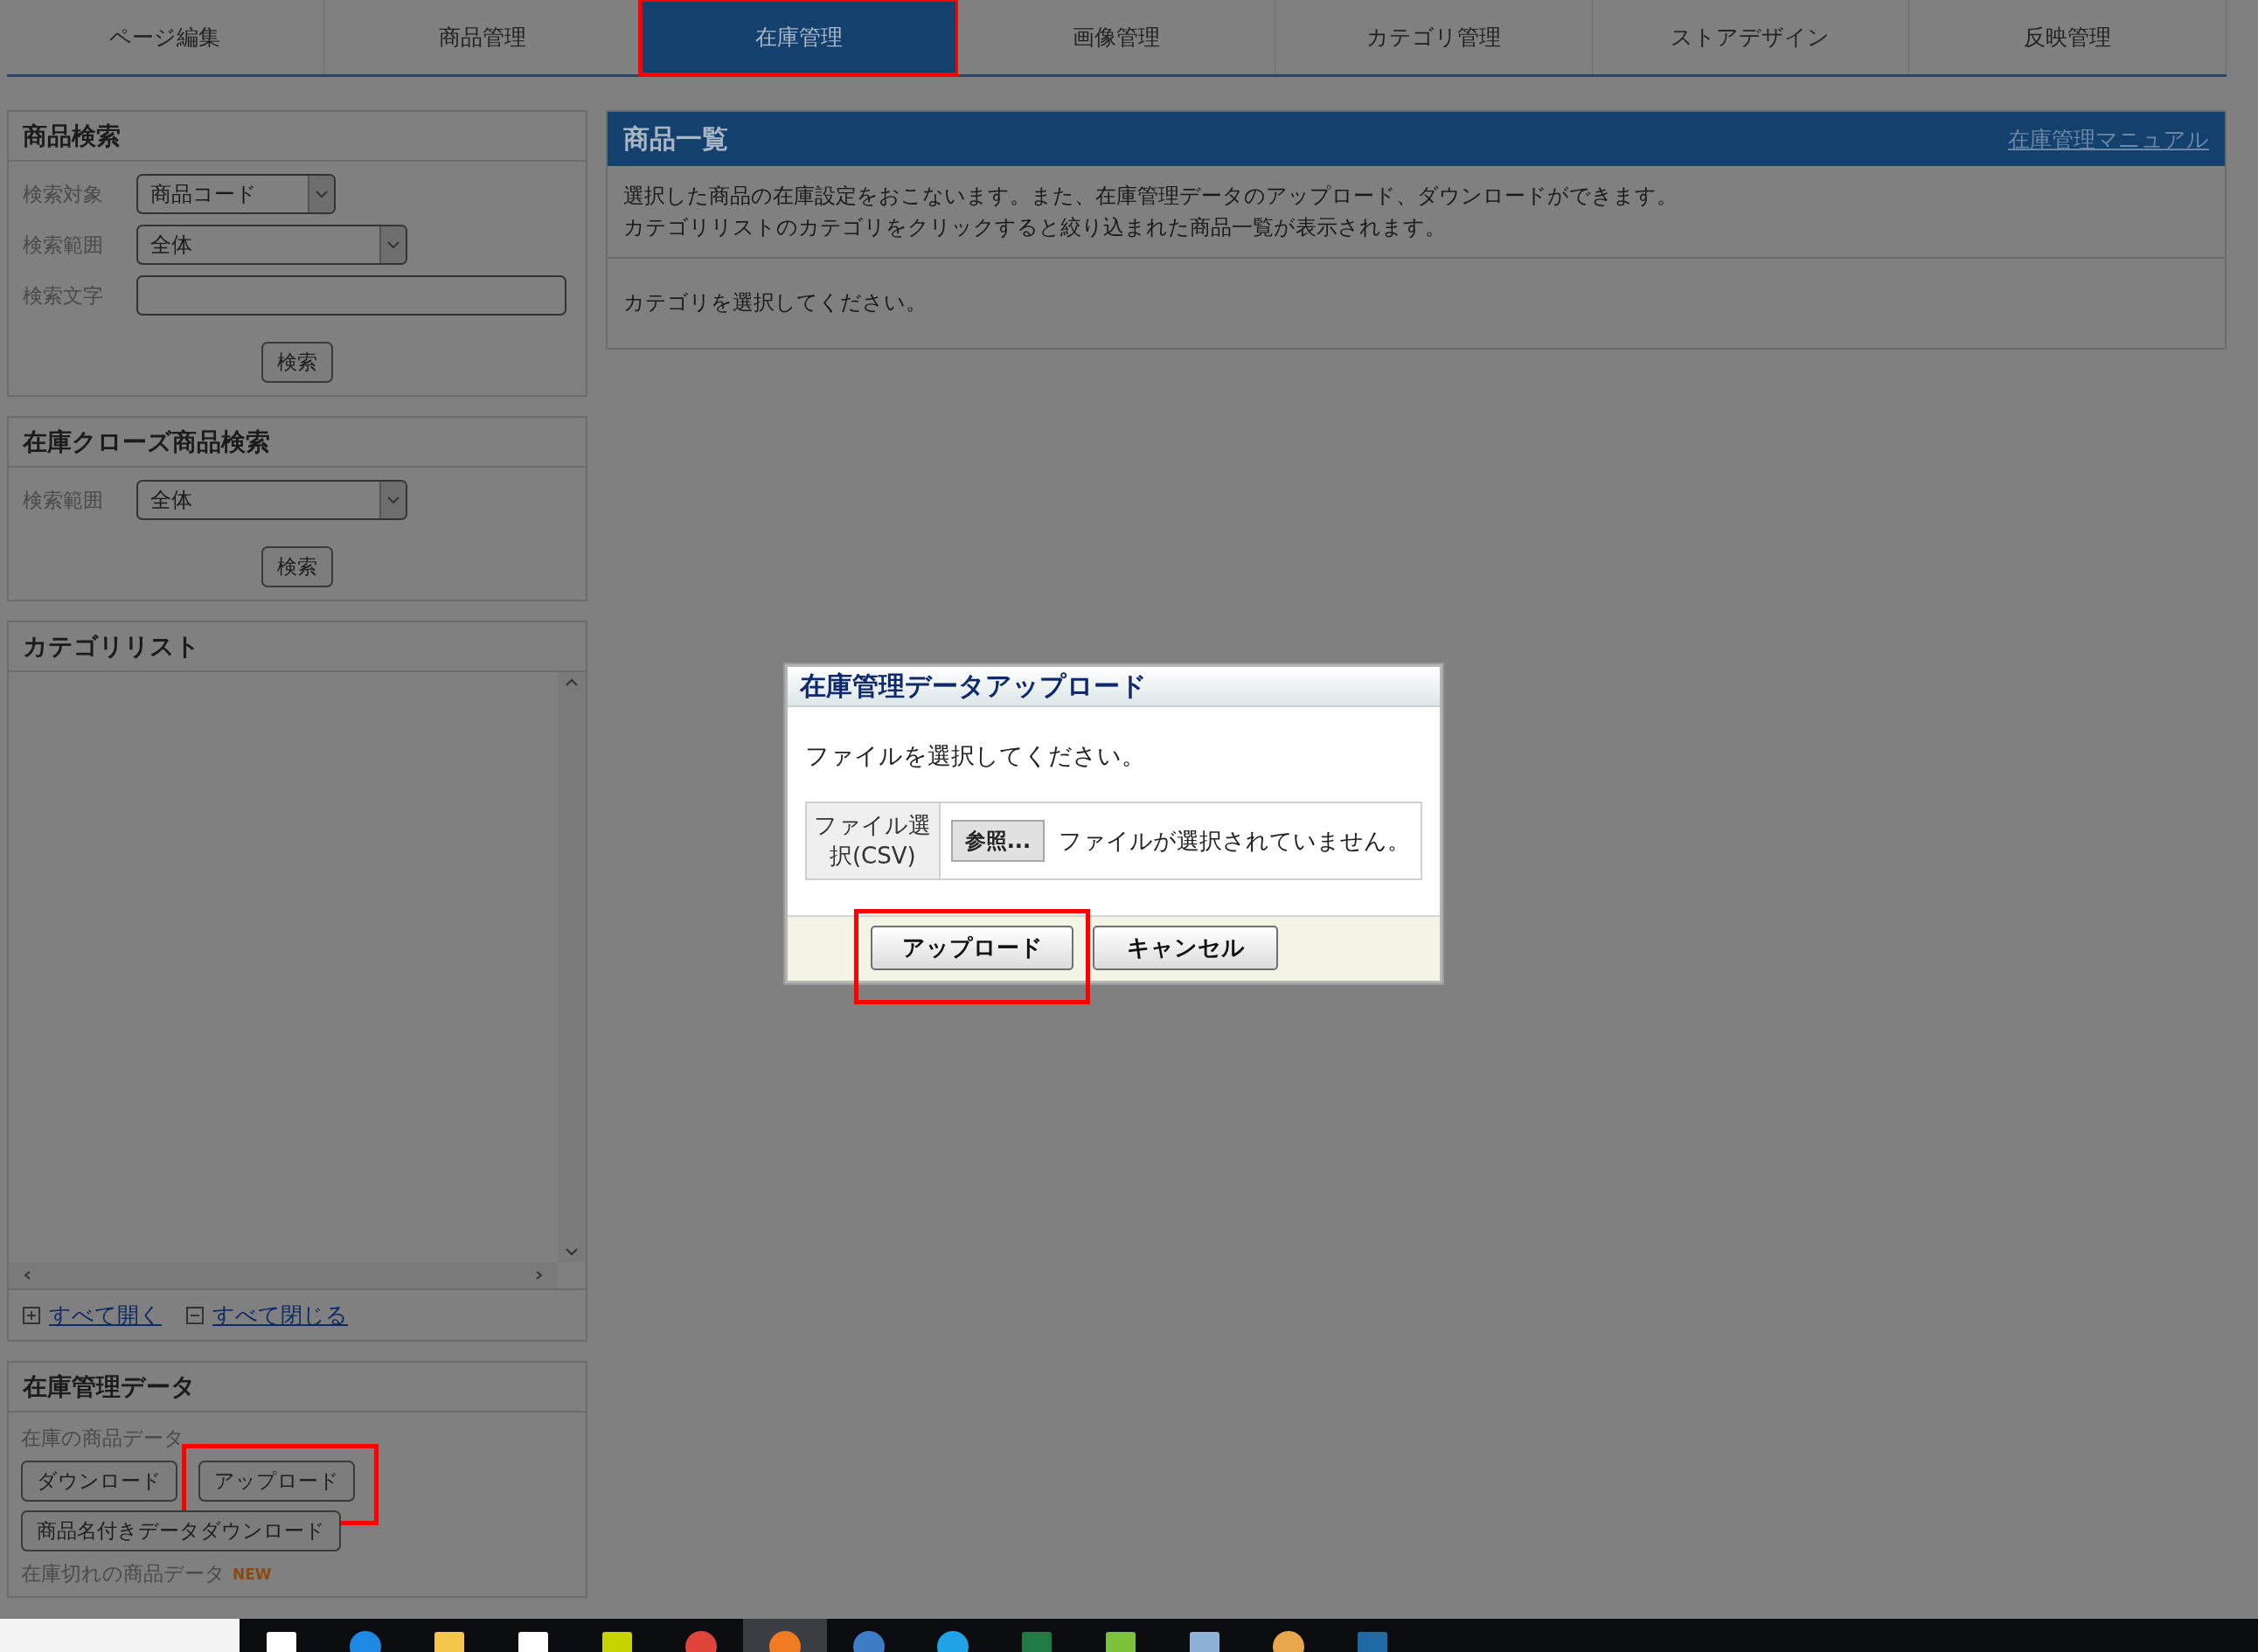 The width and height of the screenshot is (2258, 1652). What do you see at coordinates (775, 302) in the screenshot?
I see `message-text: カテゴリを選択してください。` at bounding box center [775, 302].